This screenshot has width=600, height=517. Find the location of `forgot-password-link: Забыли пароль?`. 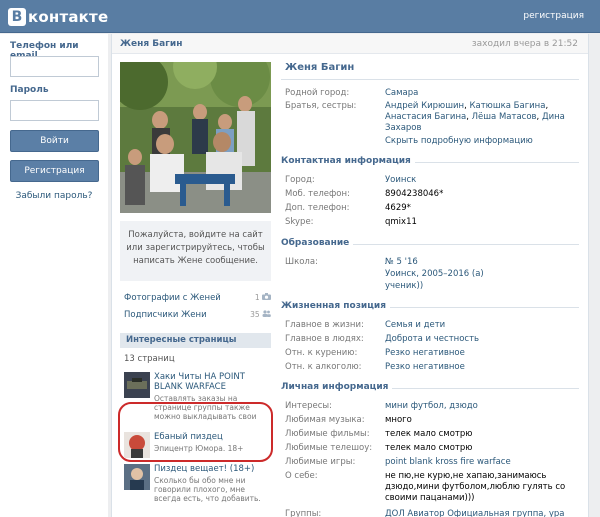

forgot-password-link: Забыли пароль? is located at coordinates (54, 196).